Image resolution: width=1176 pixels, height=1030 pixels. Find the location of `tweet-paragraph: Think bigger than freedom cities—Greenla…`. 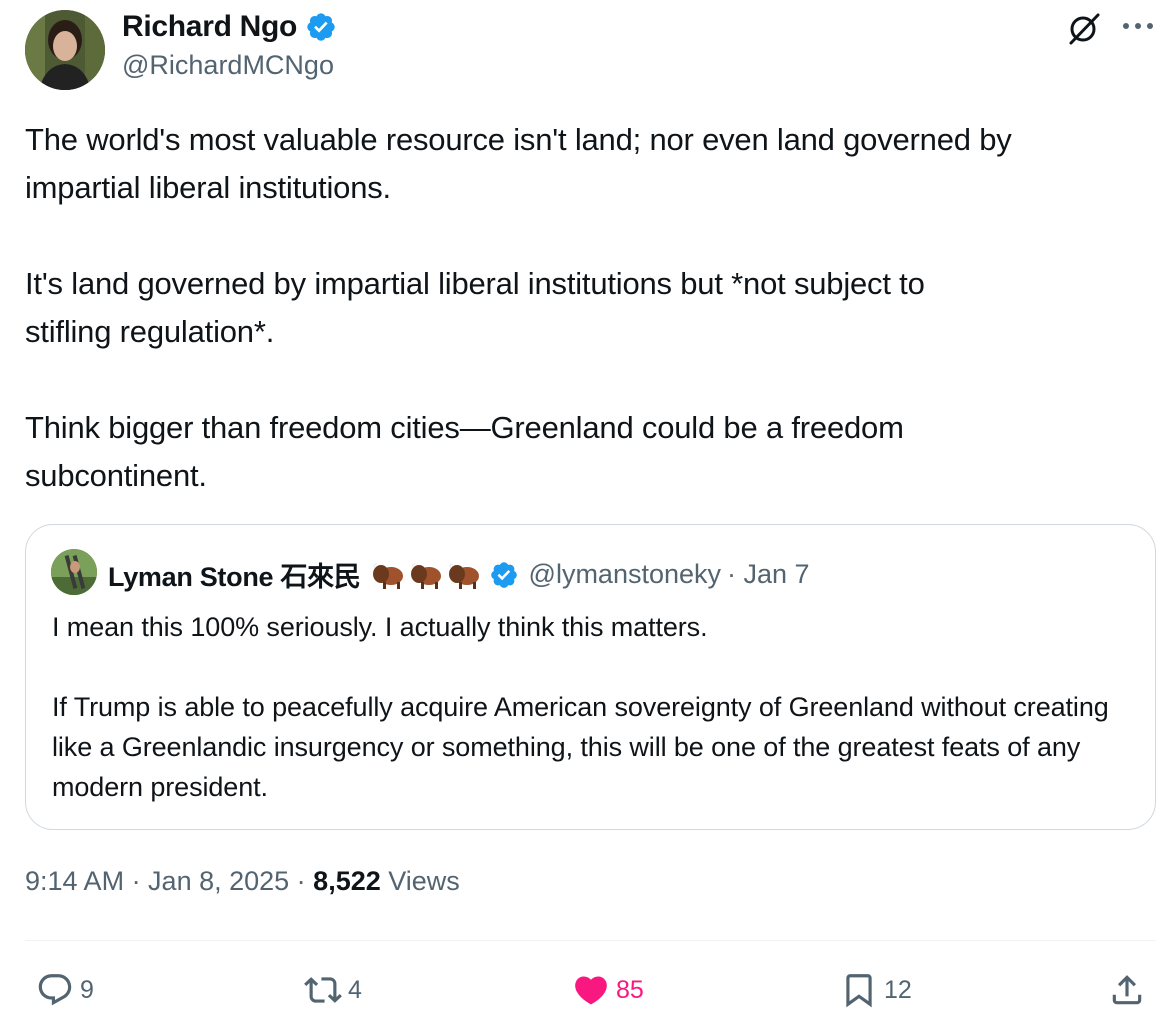

tweet-paragraph: Think bigger than freedom cities—Greenla… is located at coordinates (464, 451).